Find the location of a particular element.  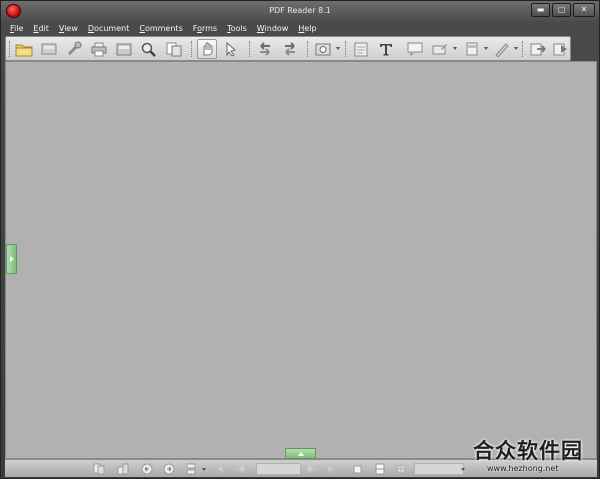

menu-forms: Forms is located at coordinates (205, 29).